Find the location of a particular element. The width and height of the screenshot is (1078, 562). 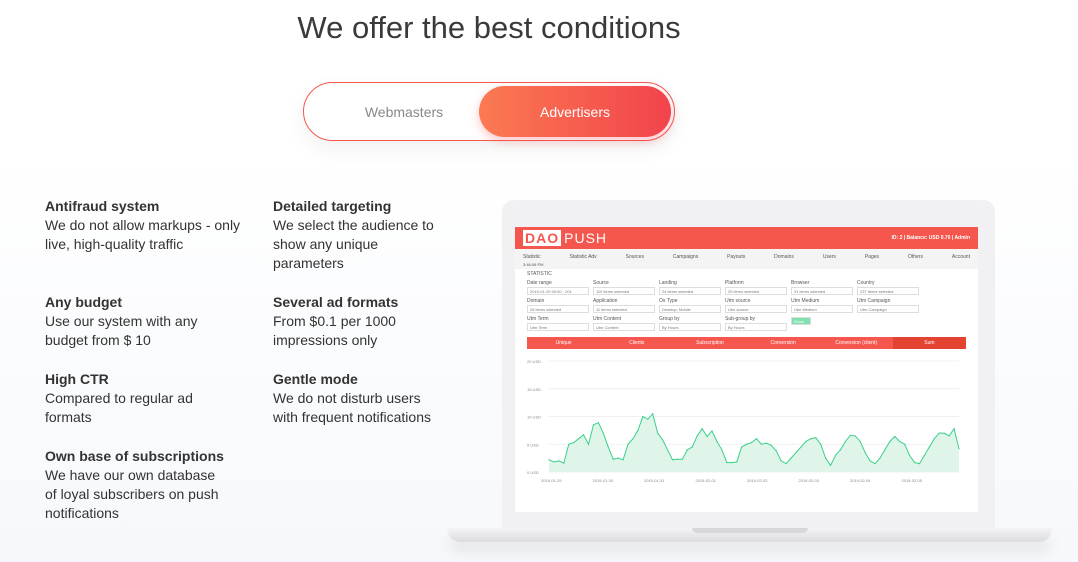

filter-input: 237 items selected is located at coordinates (888, 291).